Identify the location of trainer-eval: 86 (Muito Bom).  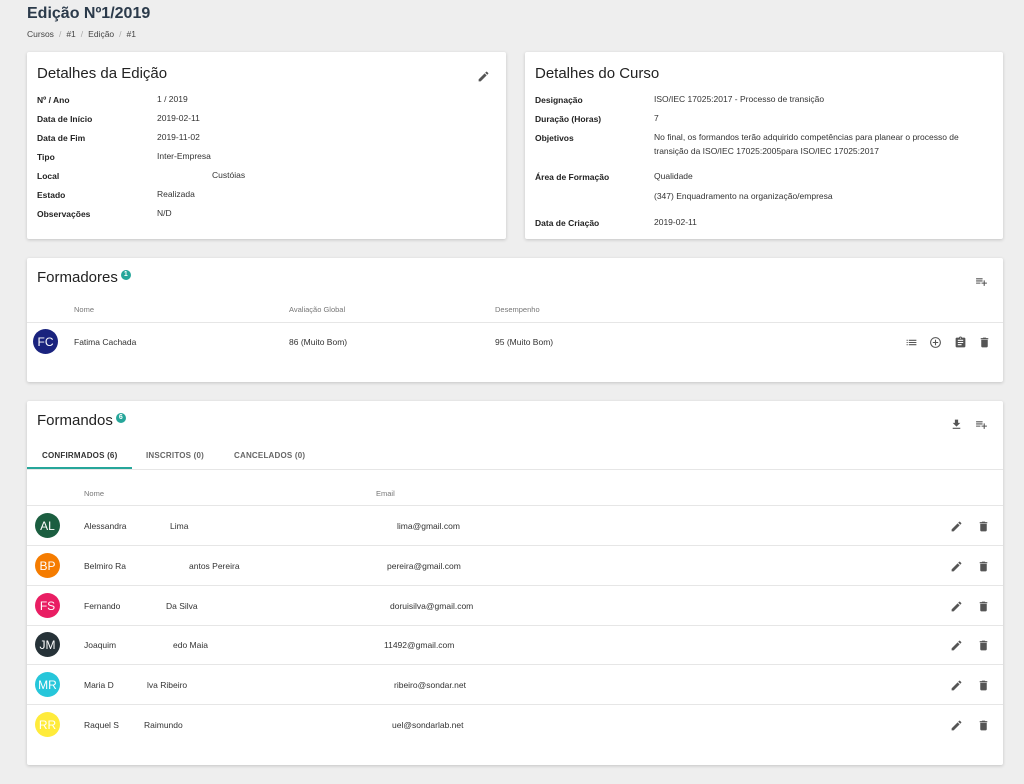
(318, 342).